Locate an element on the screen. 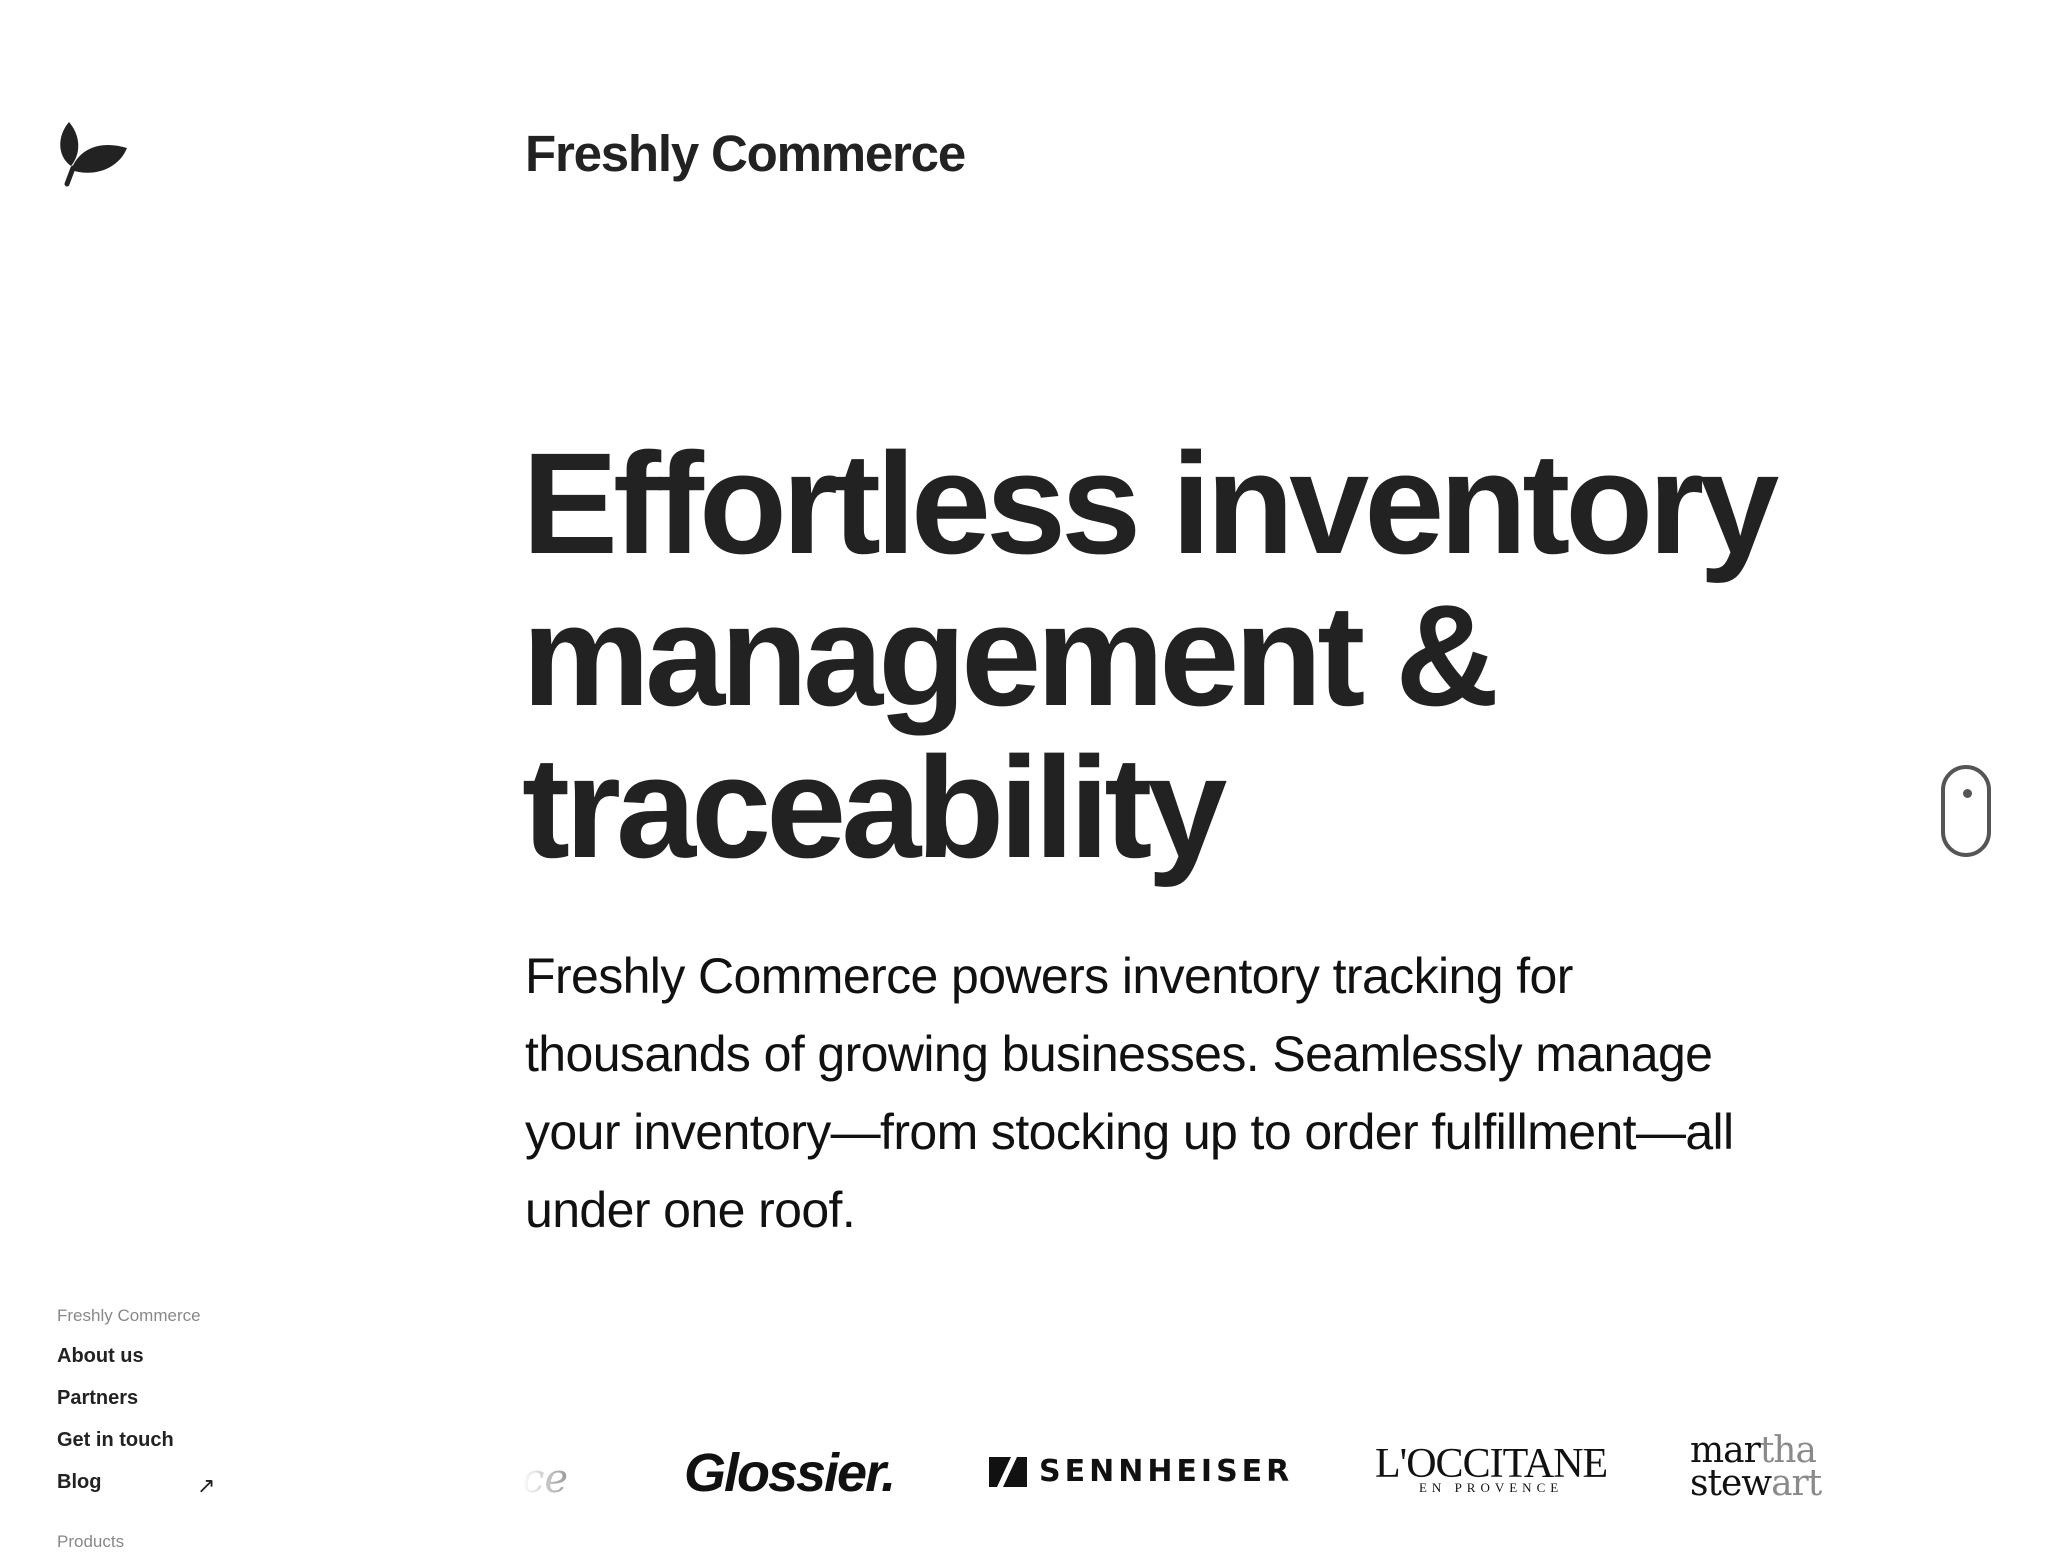 The height and width of the screenshot is (1552, 2048). brand-name: Freshly Commerce is located at coordinates (745, 153).